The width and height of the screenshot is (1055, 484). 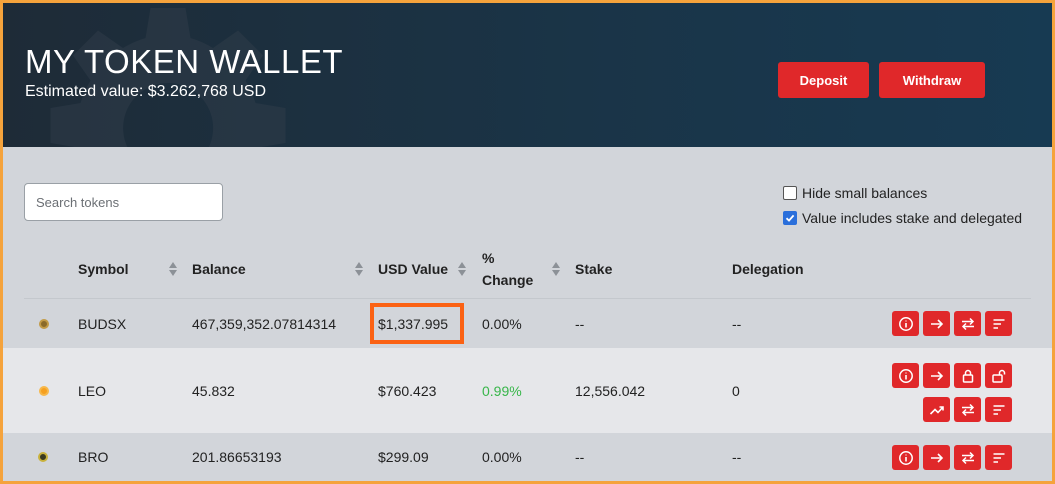 I want to click on column-header-stake: Stake, so click(x=594, y=269).